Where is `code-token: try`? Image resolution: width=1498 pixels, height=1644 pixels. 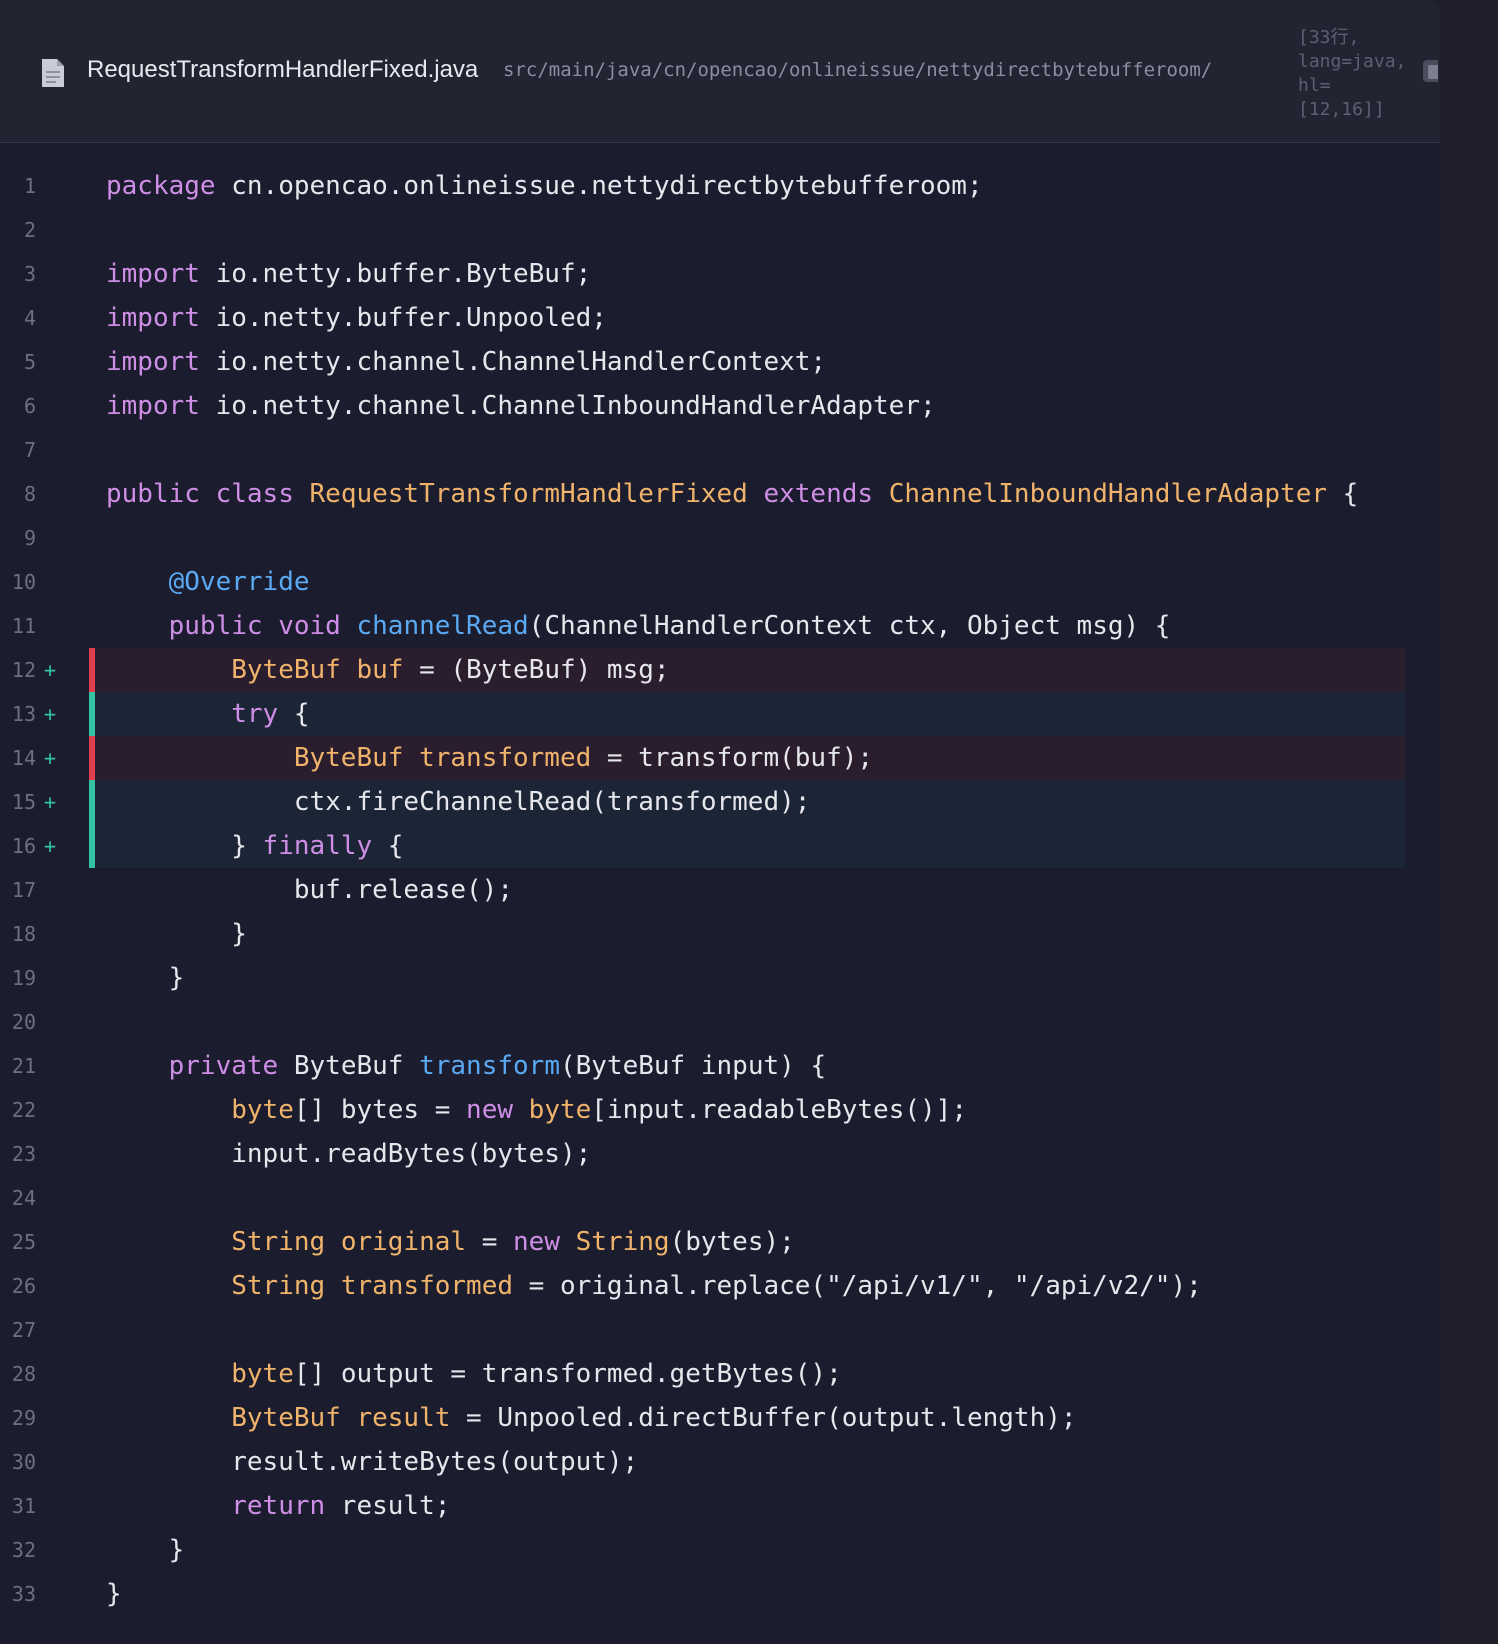
code-token: try is located at coordinates (255, 714).